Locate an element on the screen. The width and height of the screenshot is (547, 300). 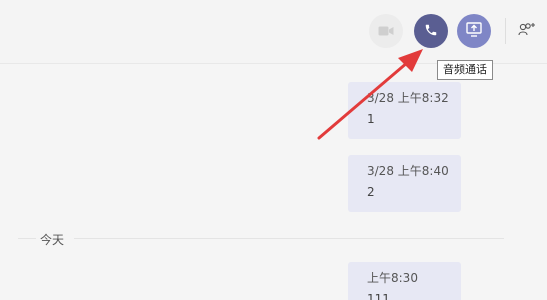
share-screen-icon is located at coordinates (474, 31).